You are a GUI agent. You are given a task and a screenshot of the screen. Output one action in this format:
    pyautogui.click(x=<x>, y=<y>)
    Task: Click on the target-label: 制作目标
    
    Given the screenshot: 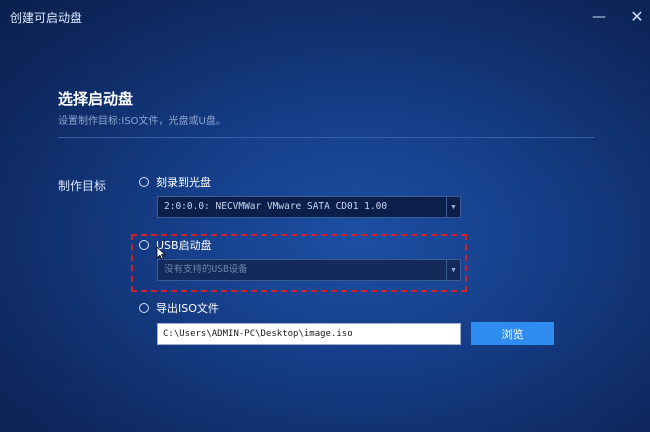 What is the action you would take?
    pyautogui.click(x=82, y=186)
    